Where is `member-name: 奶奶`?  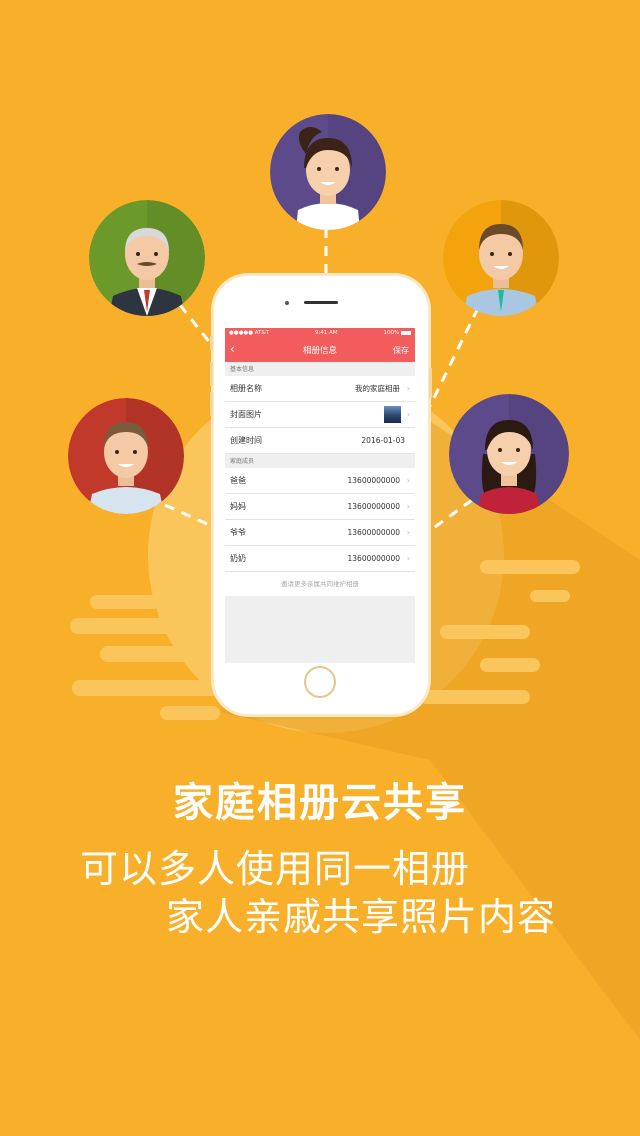
member-name: 奶奶 is located at coordinates (238, 558).